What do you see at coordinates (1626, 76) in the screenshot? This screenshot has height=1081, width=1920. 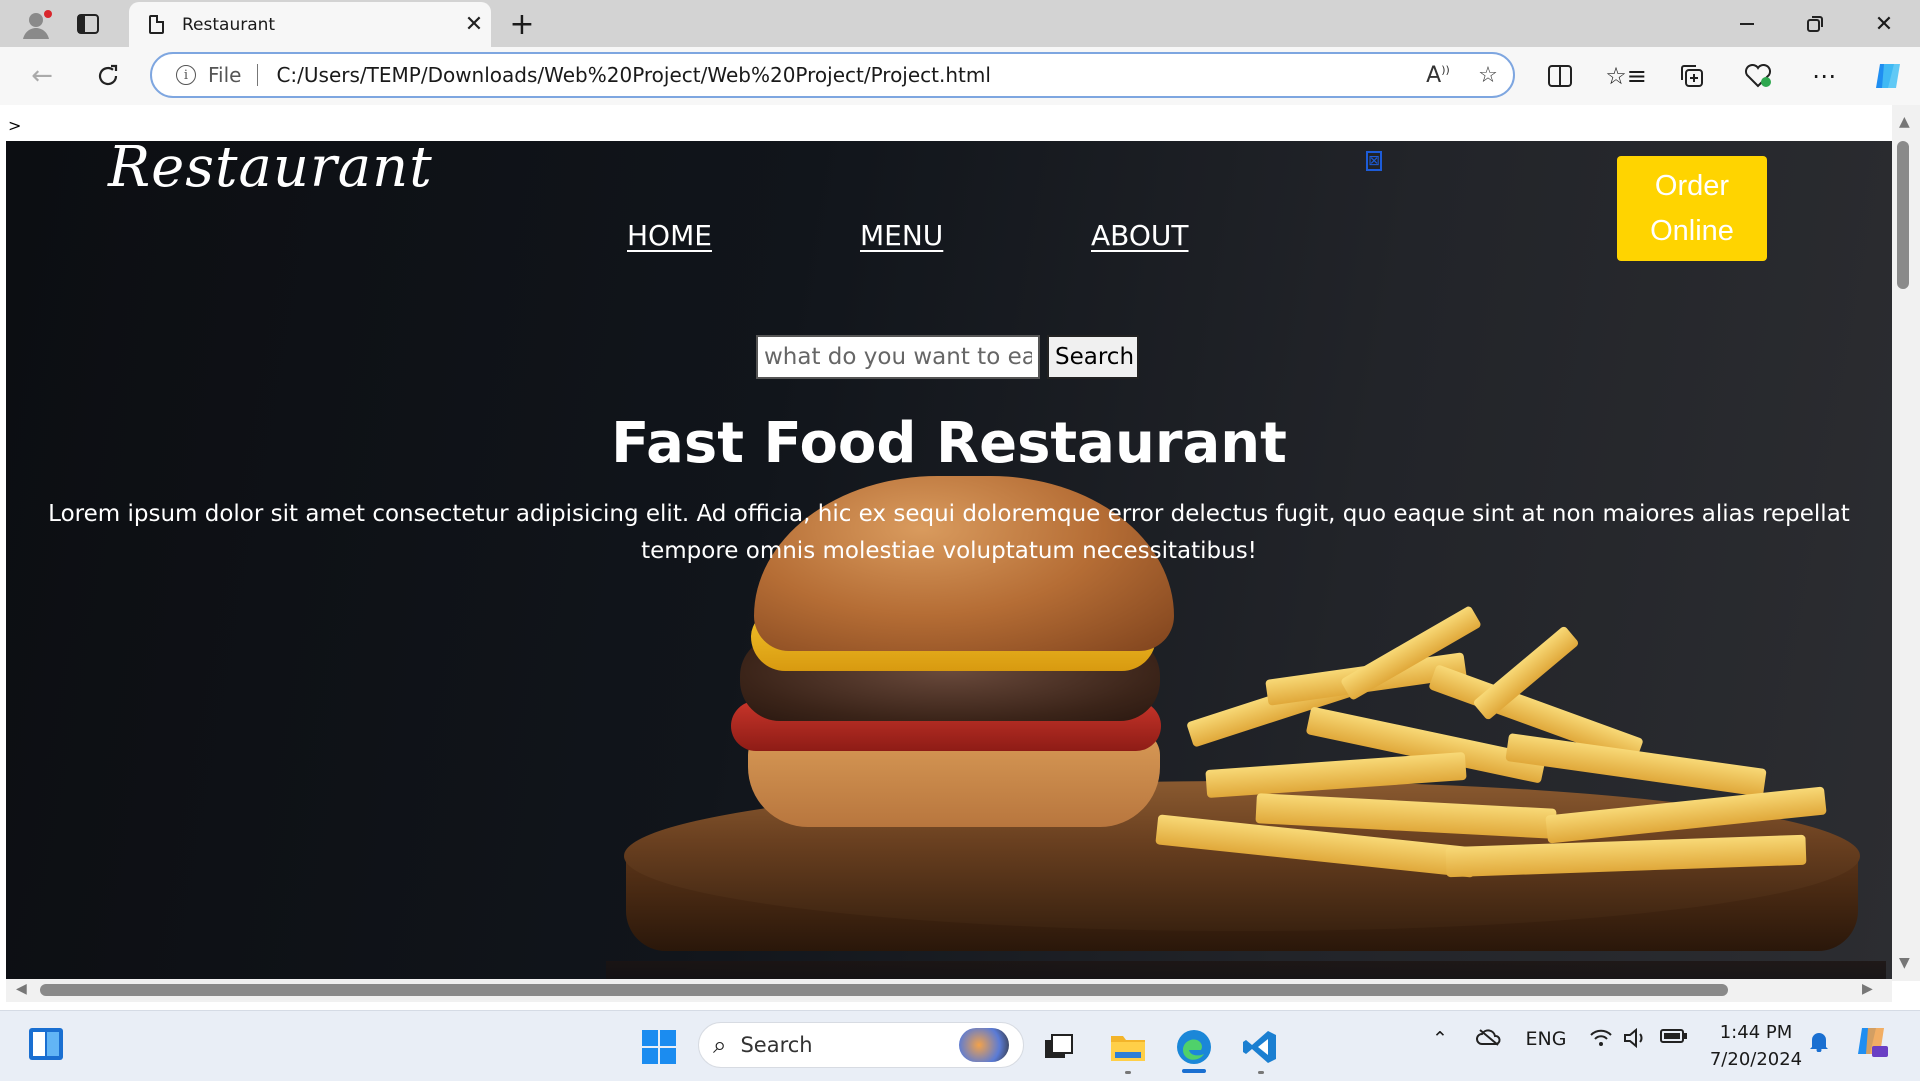 I see `favorites-icon: ☆≡` at bounding box center [1626, 76].